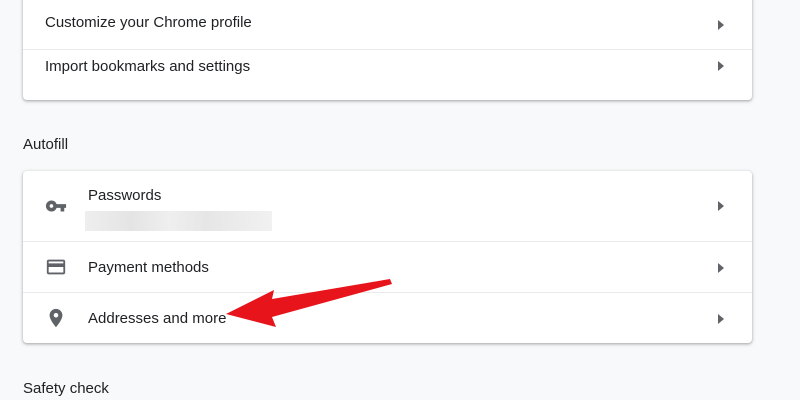 The width and height of the screenshot is (800, 400). Describe the element at coordinates (148, 22) in the screenshot. I see `customize-profile-label: Customize your Chrome profile` at that location.